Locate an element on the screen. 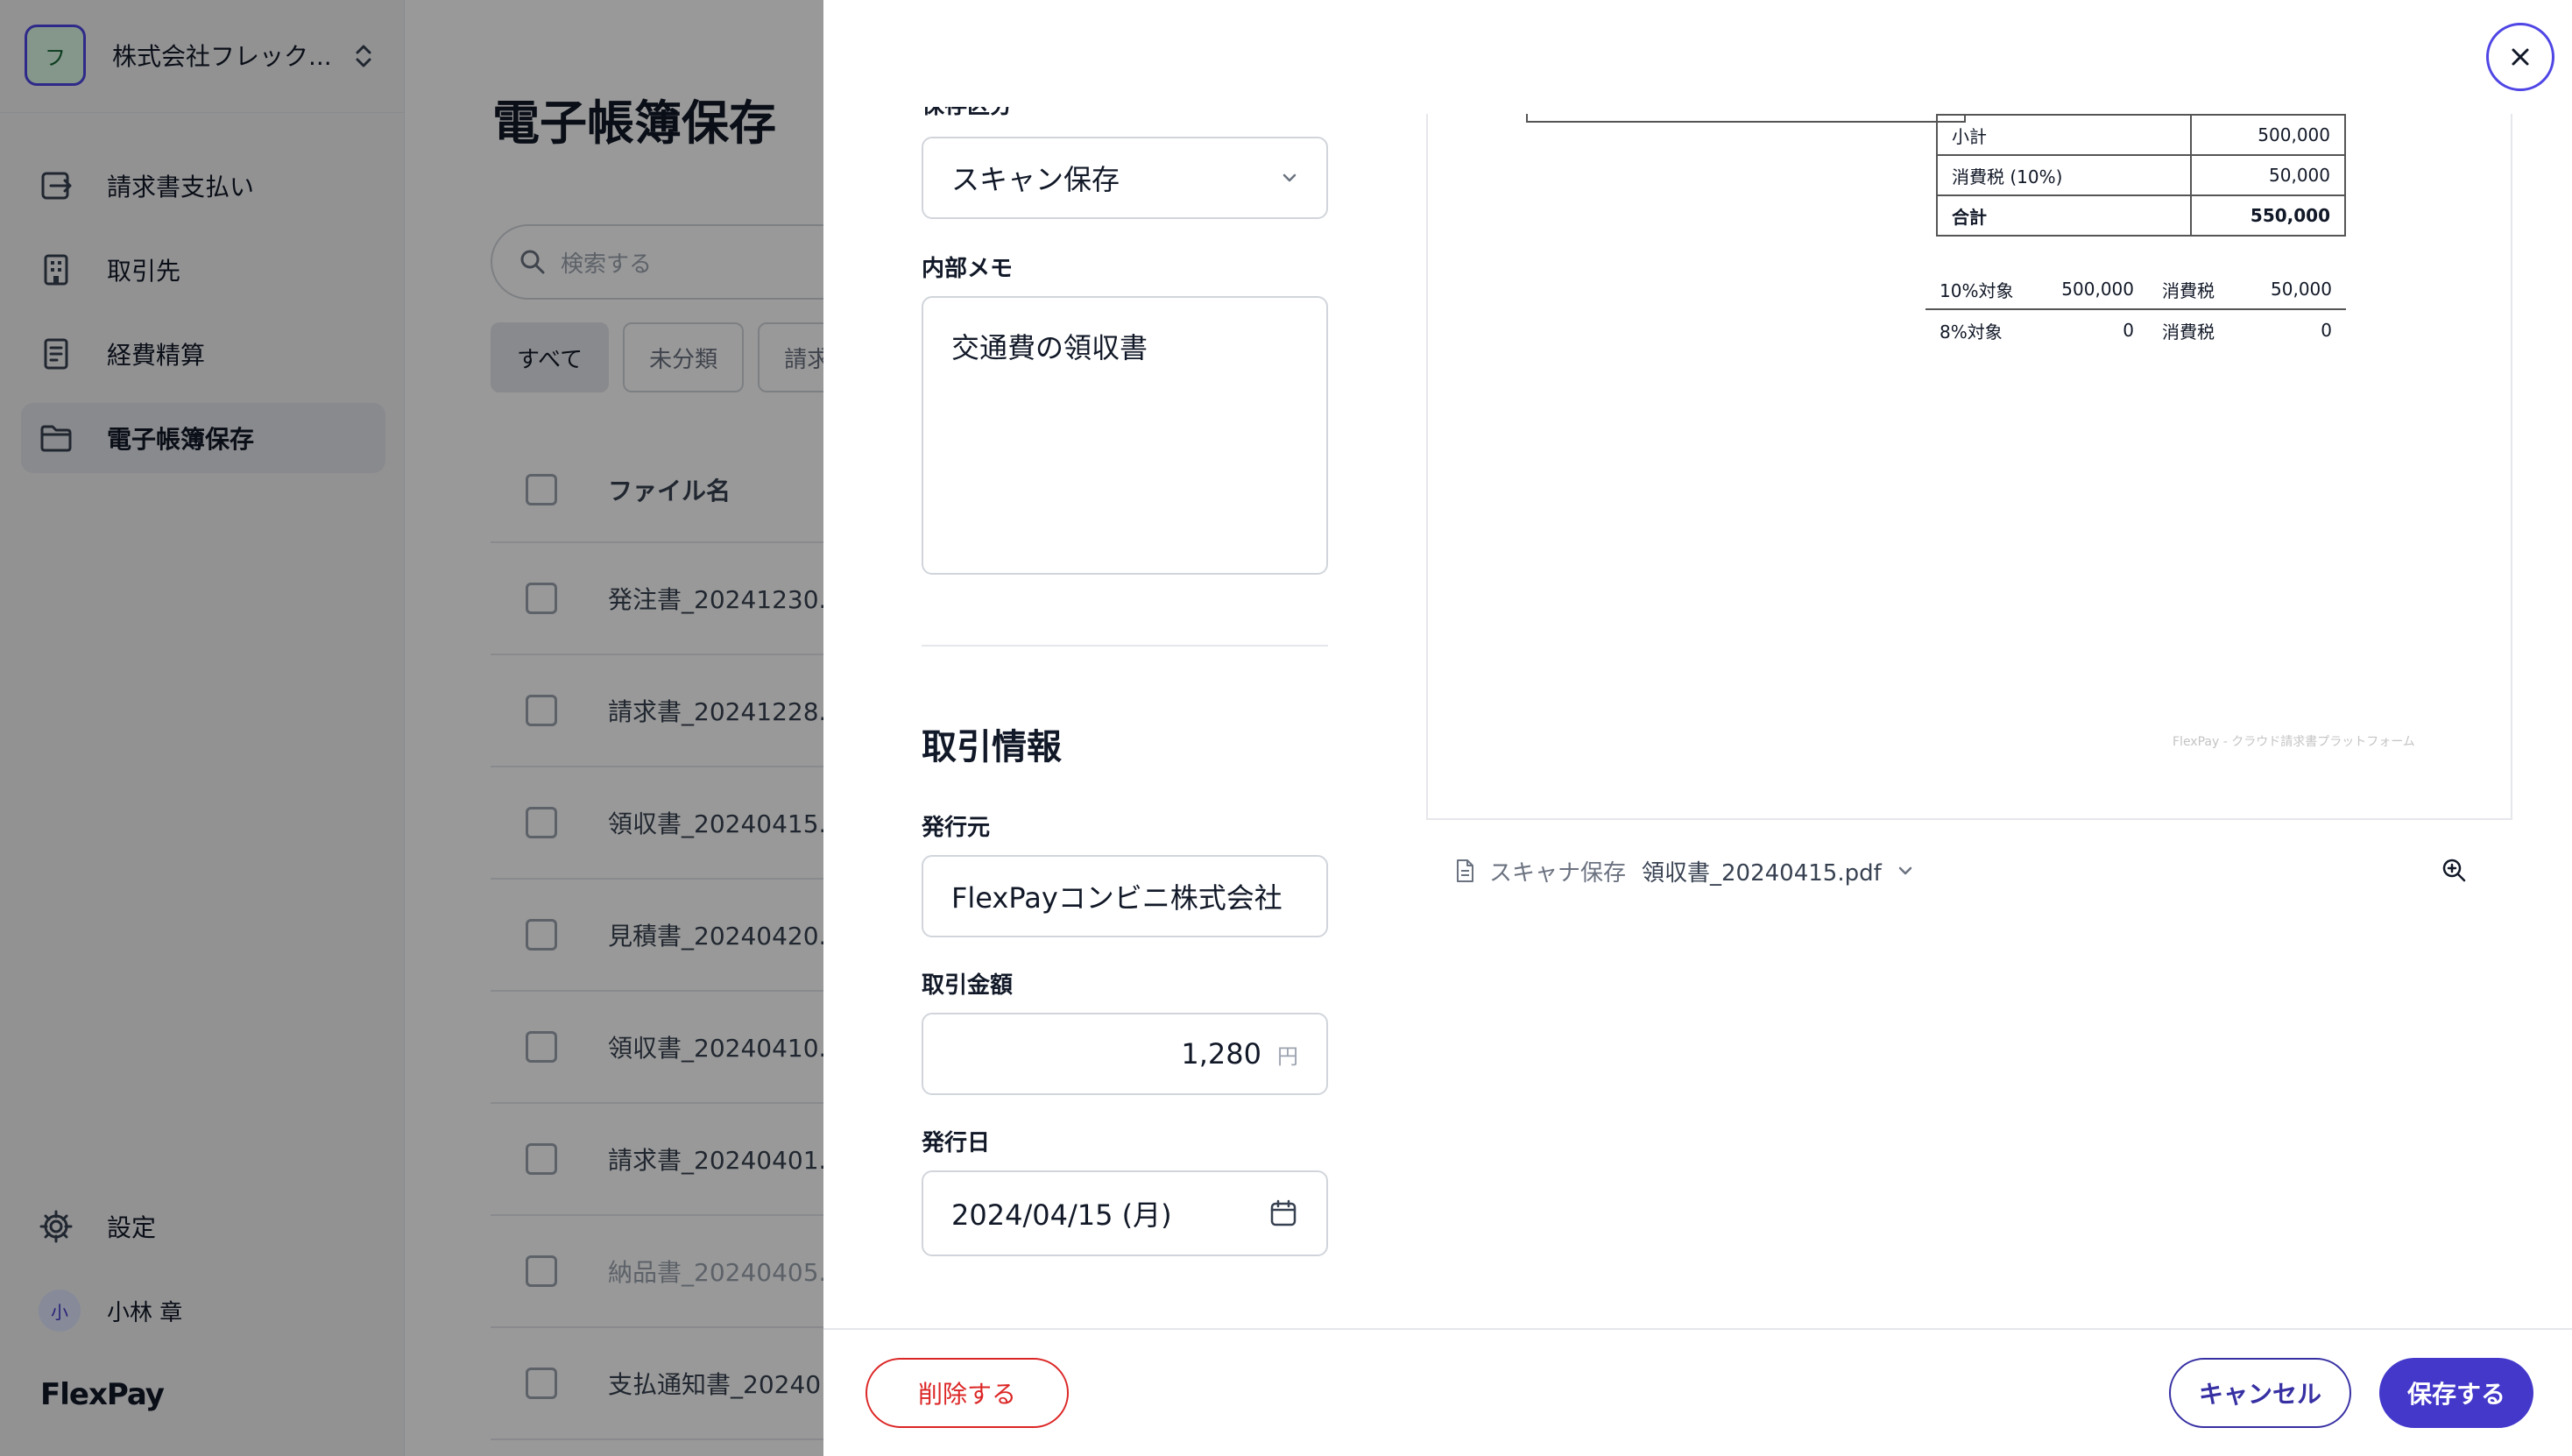  doc-summary-row: 小計 500,000 is located at coordinates (2141, 135).